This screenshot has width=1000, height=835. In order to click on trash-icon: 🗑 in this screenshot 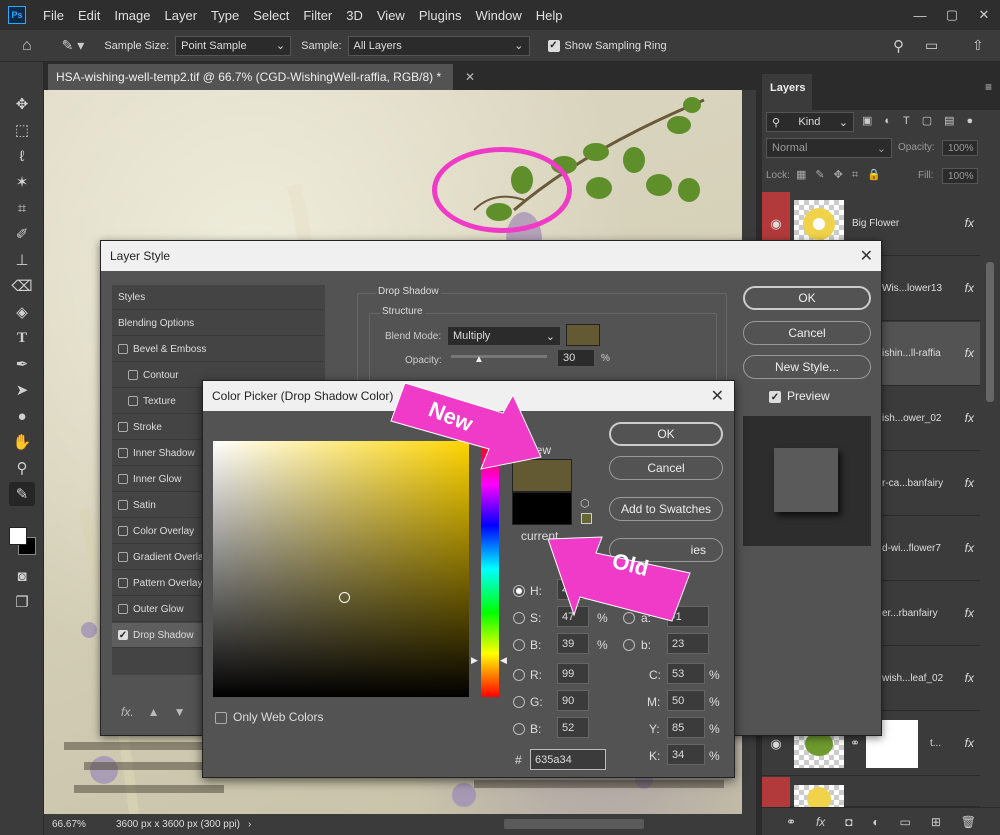, I will do `click(968, 822)`.